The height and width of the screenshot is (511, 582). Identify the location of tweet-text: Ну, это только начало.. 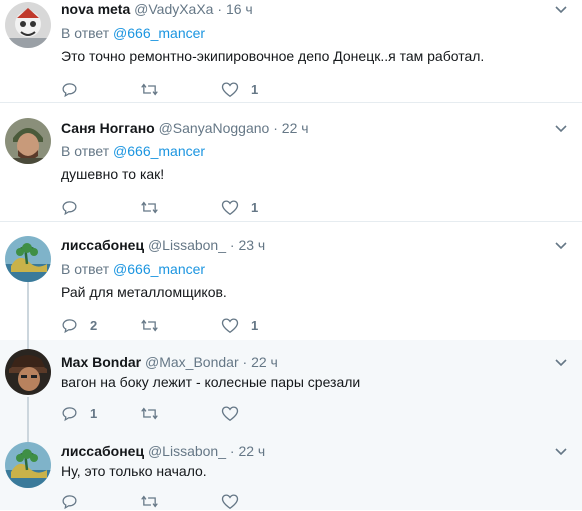
(134, 471).